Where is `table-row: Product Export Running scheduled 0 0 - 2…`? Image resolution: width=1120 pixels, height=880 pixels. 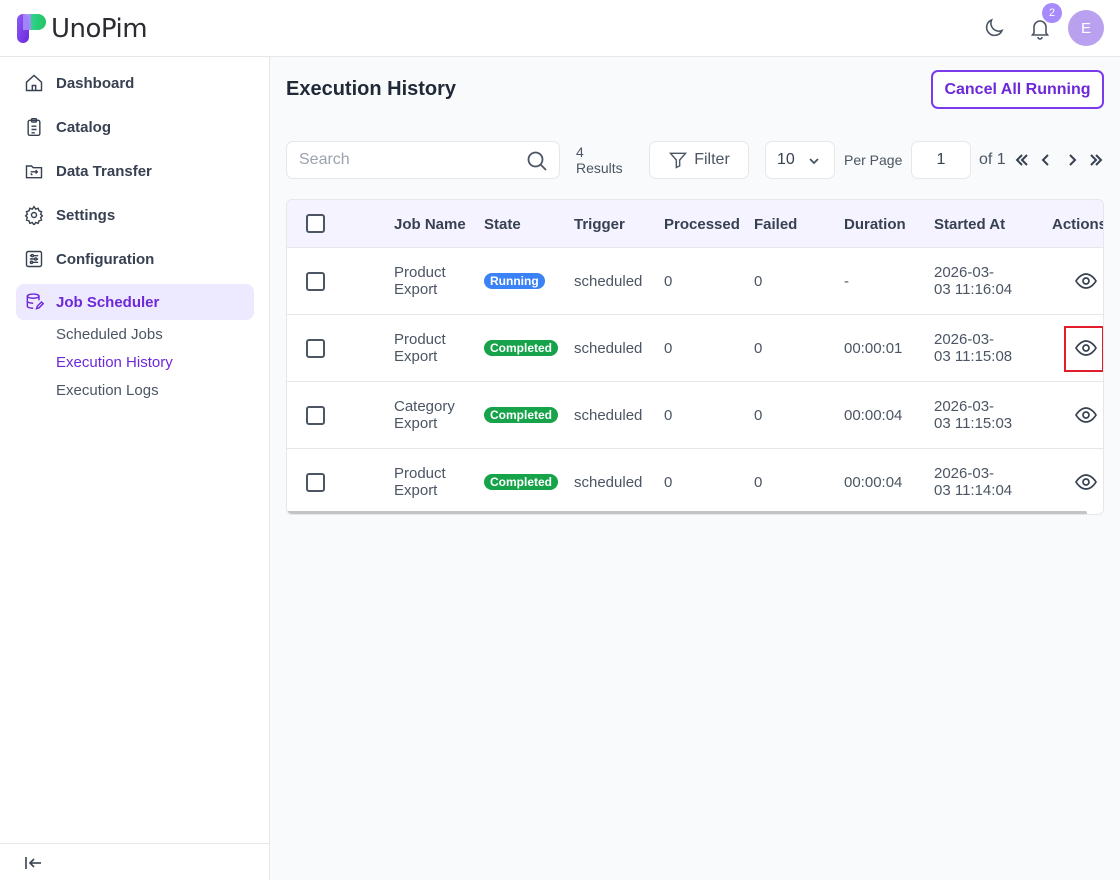
table-row: Product Export Running scheduled 0 0 - 2… is located at coordinates (695, 281).